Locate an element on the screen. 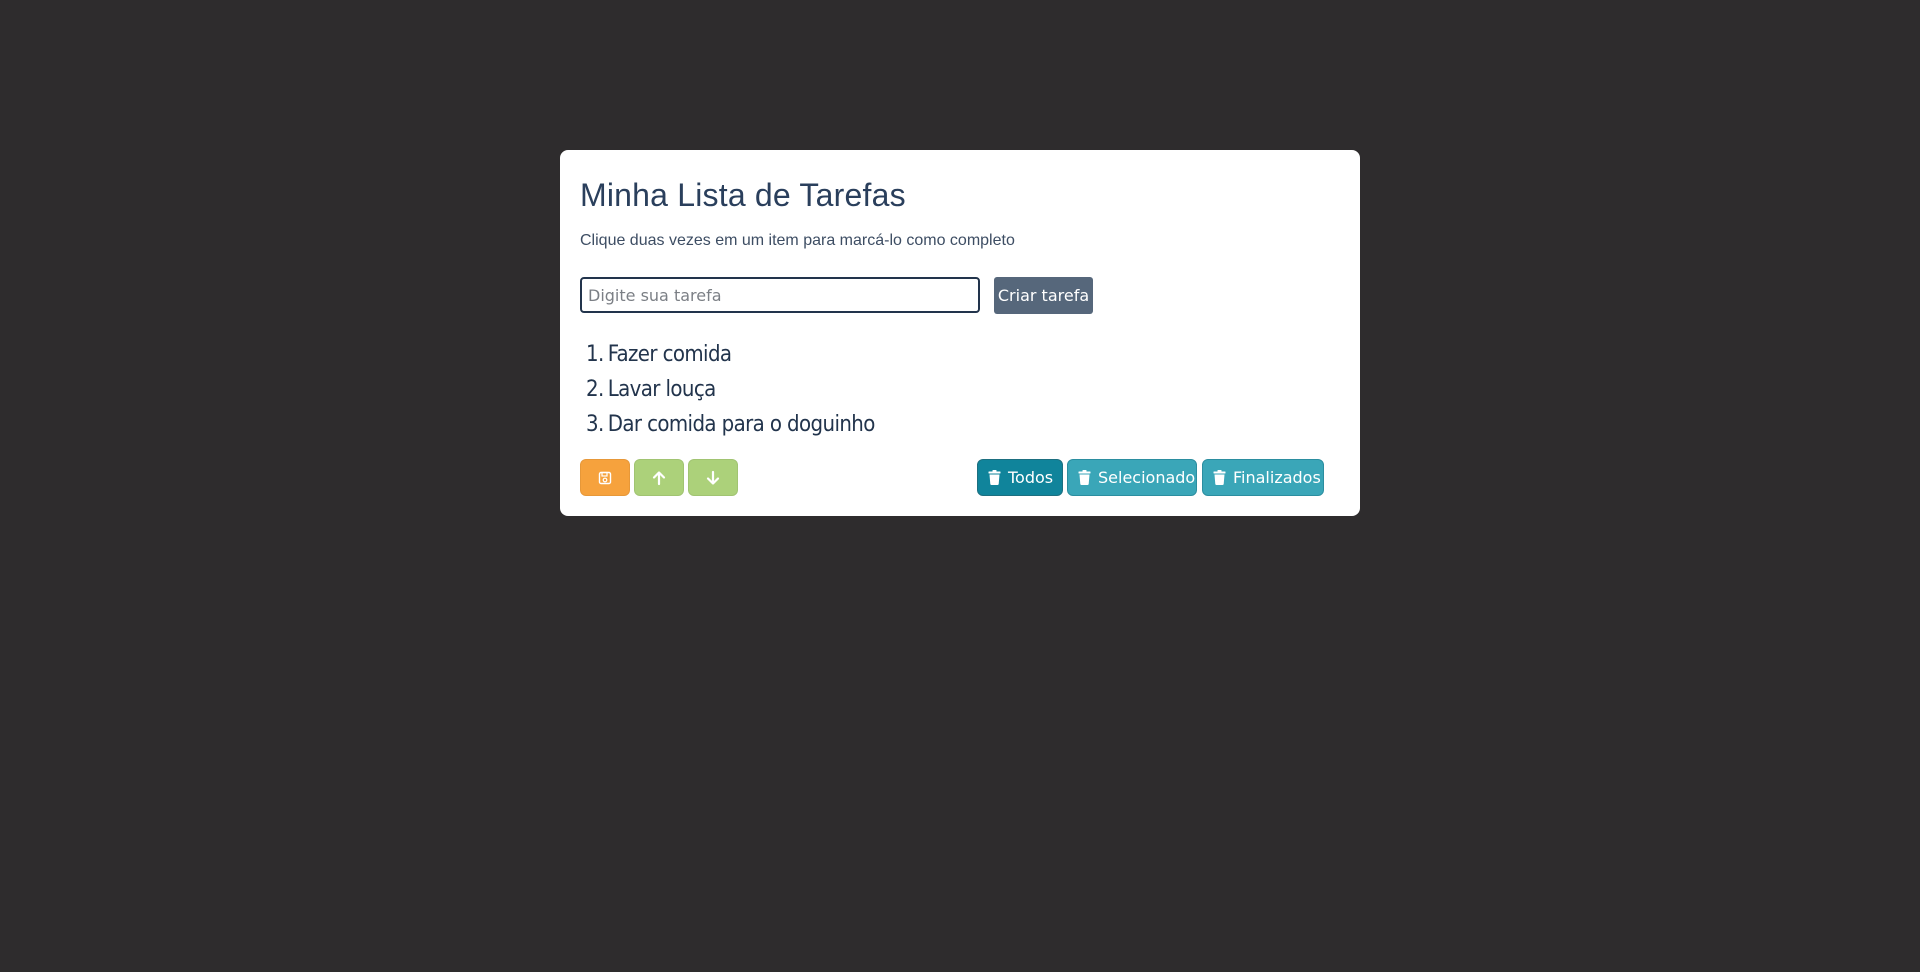 This screenshot has width=1920, height=972. task-item: 3. Dar comida para o doguinho is located at coordinates (730, 424).